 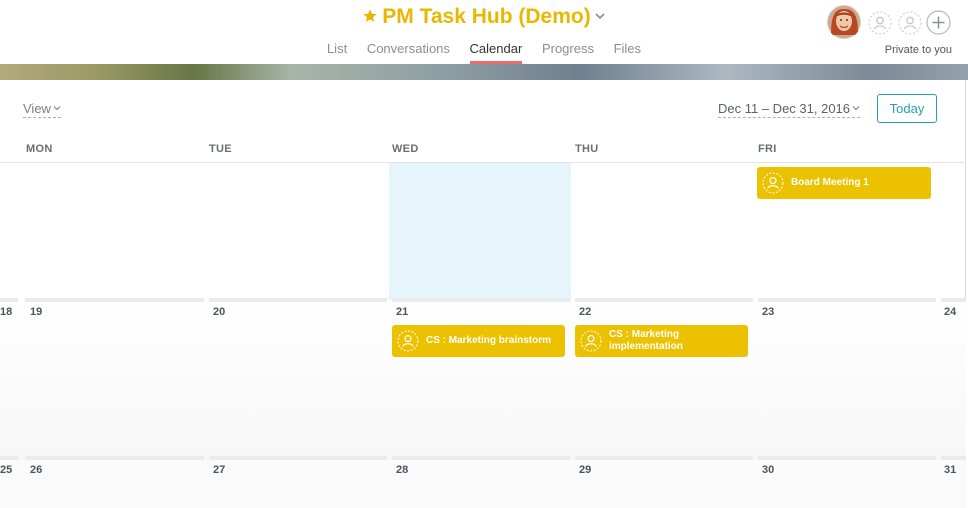 What do you see at coordinates (585, 470) in the screenshot?
I see `day-number: 29` at bounding box center [585, 470].